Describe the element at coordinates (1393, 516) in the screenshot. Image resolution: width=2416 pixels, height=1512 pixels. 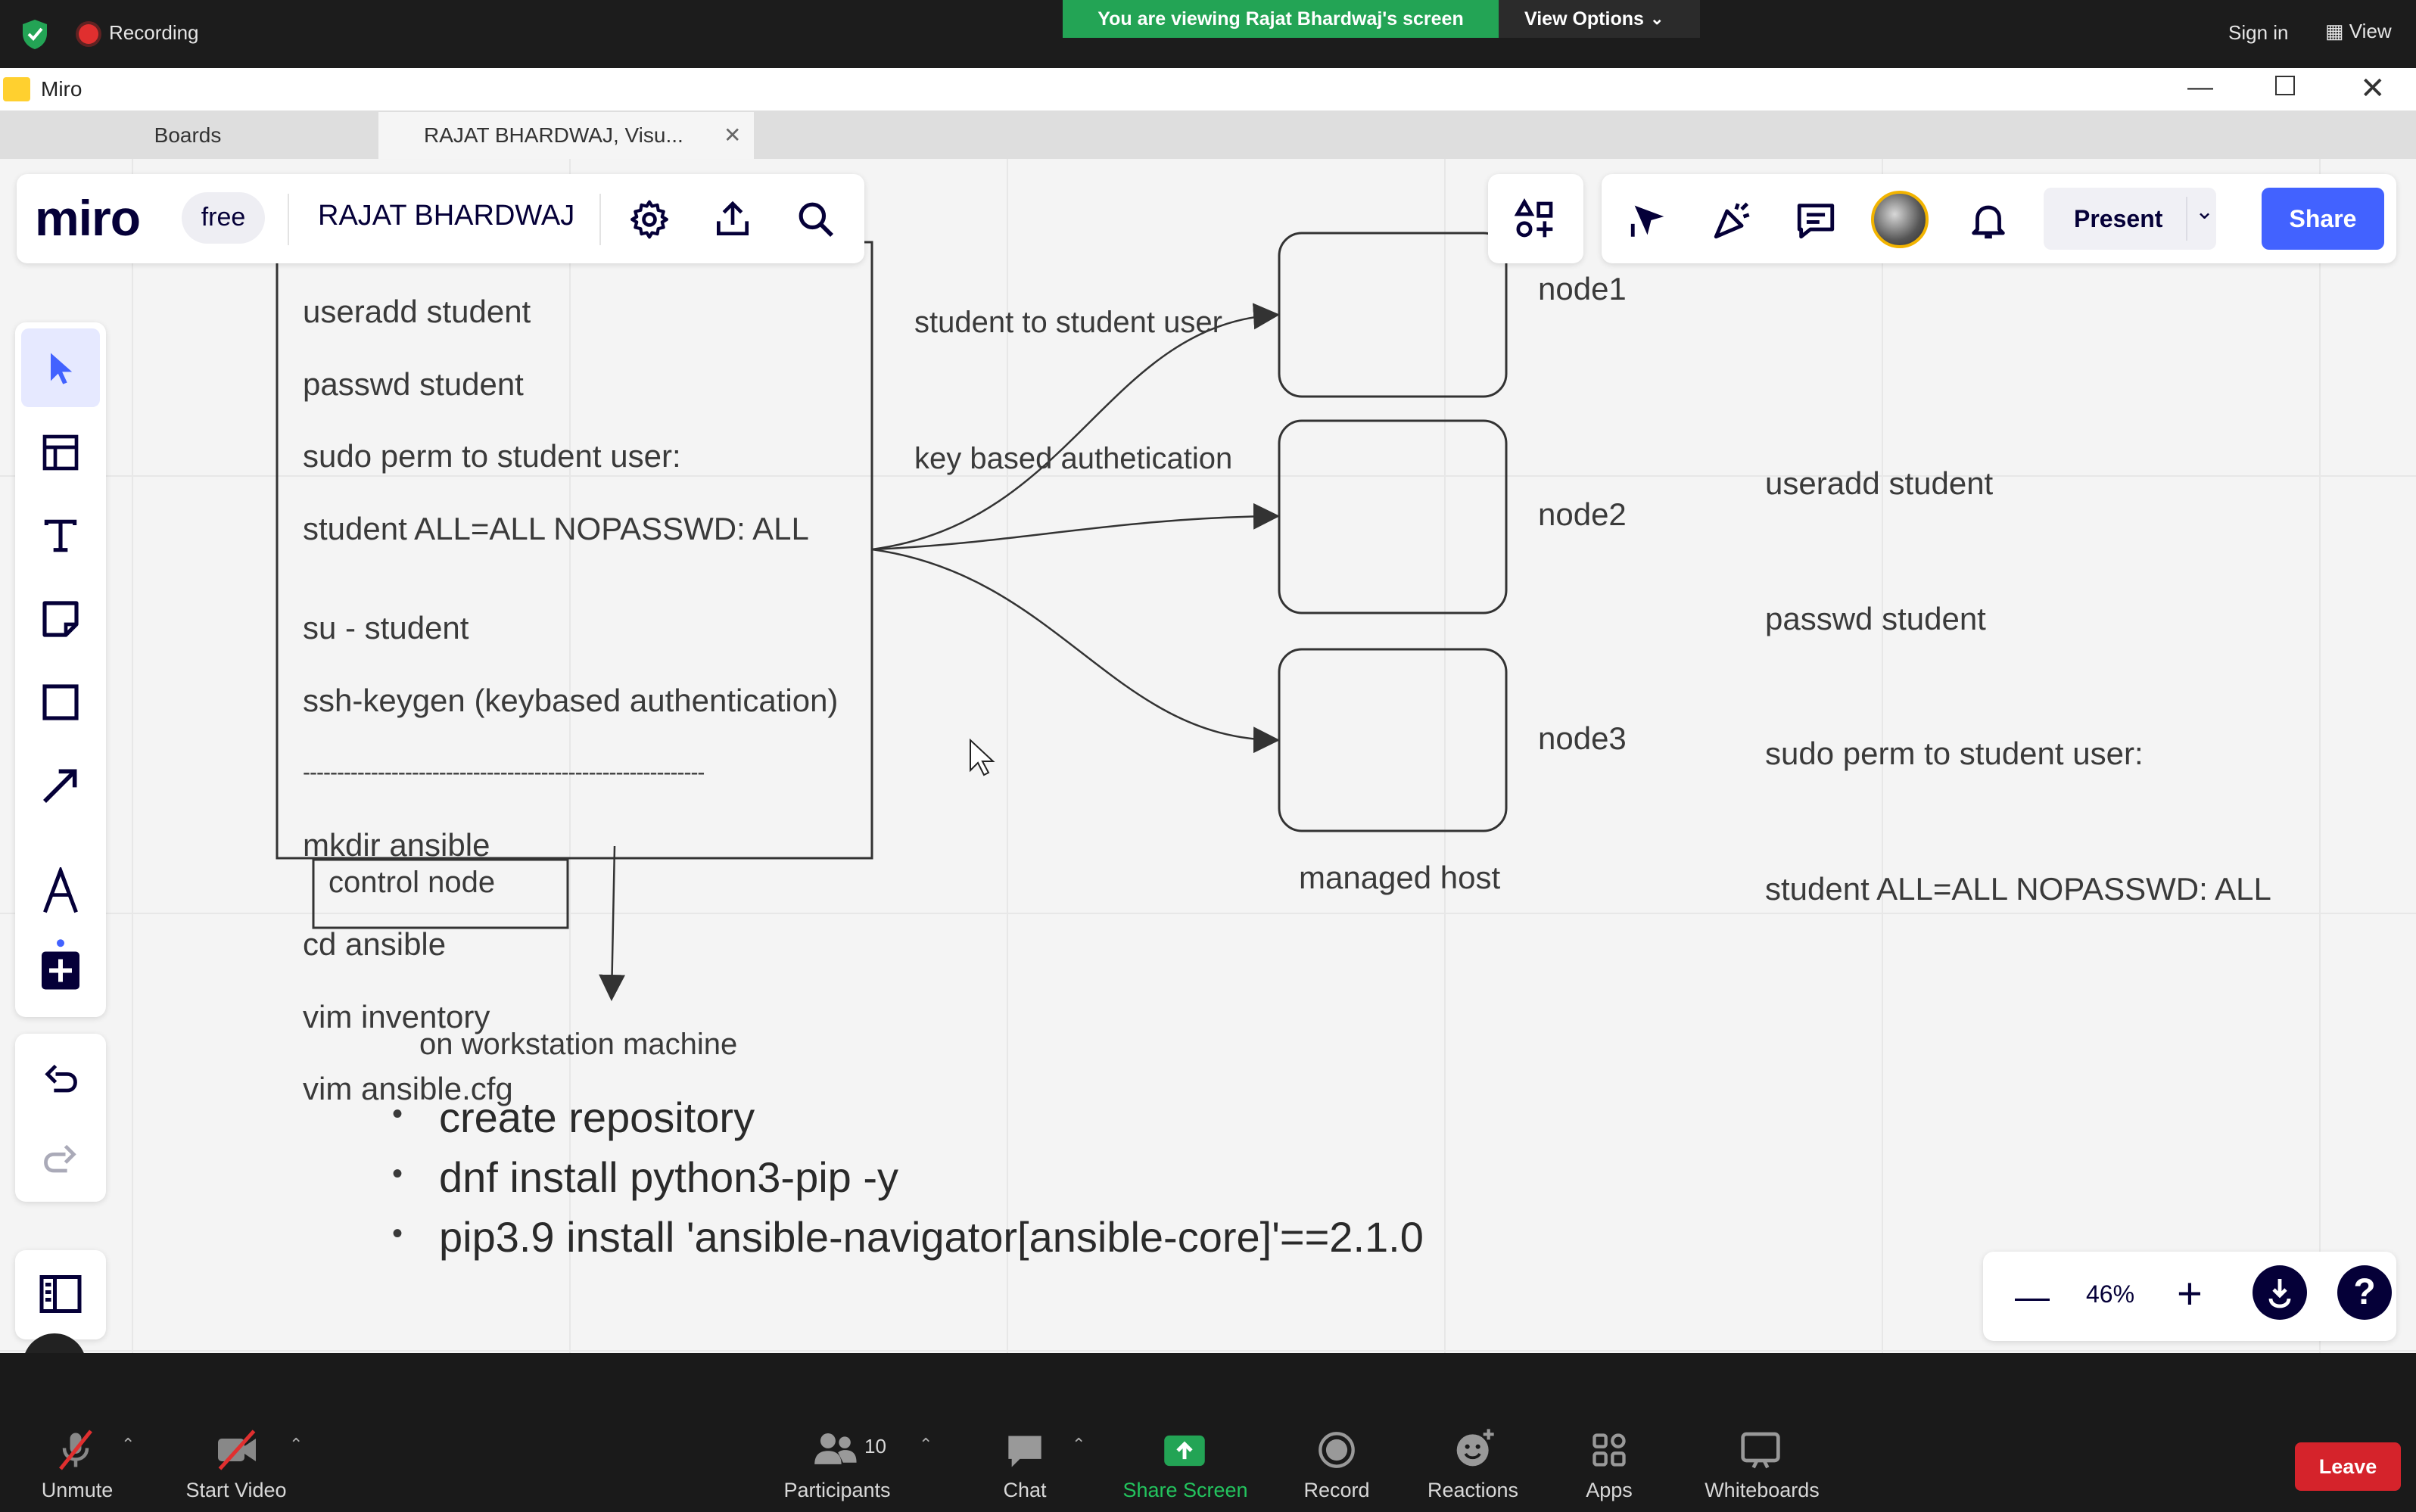
I see `node2-box` at that location.